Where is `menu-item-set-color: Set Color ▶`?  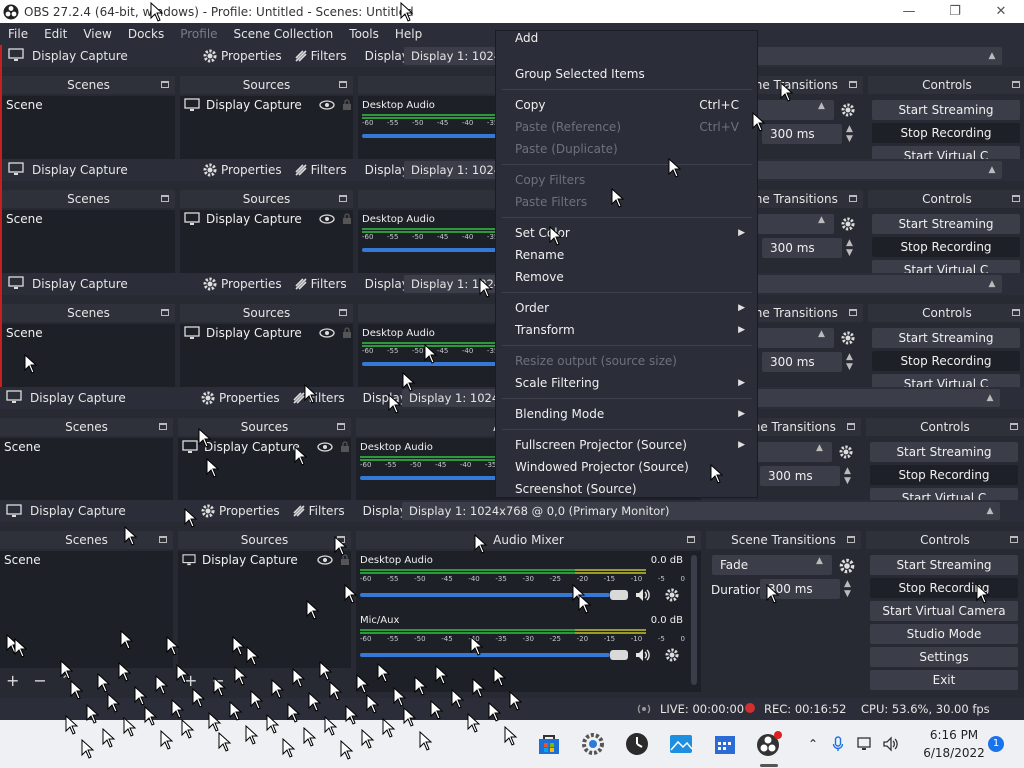 menu-item-set-color: Set Color ▶ is located at coordinates (626, 233).